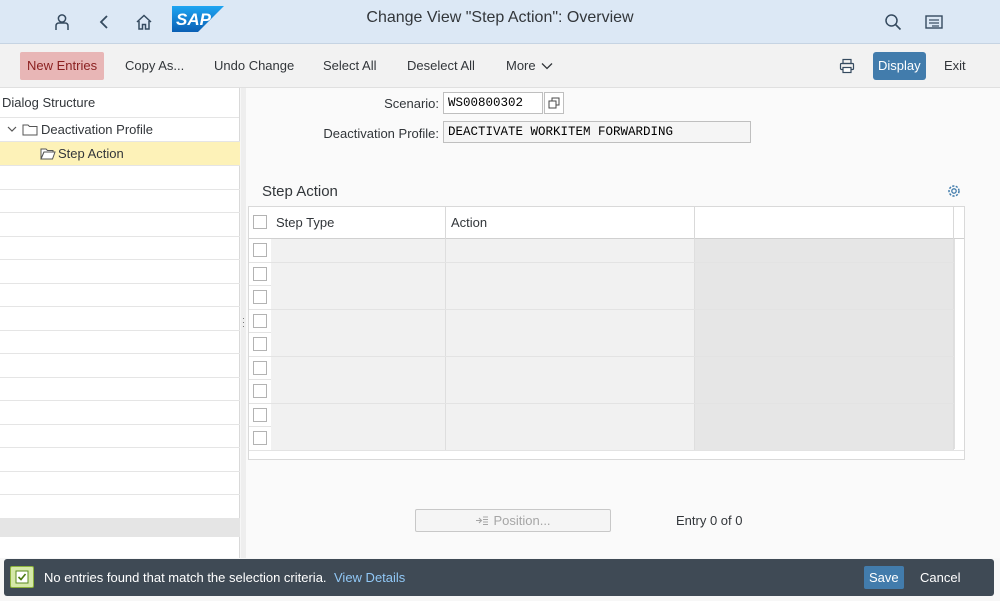  I want to click on tree-horizontal-scrollbar, so click(120, 528).